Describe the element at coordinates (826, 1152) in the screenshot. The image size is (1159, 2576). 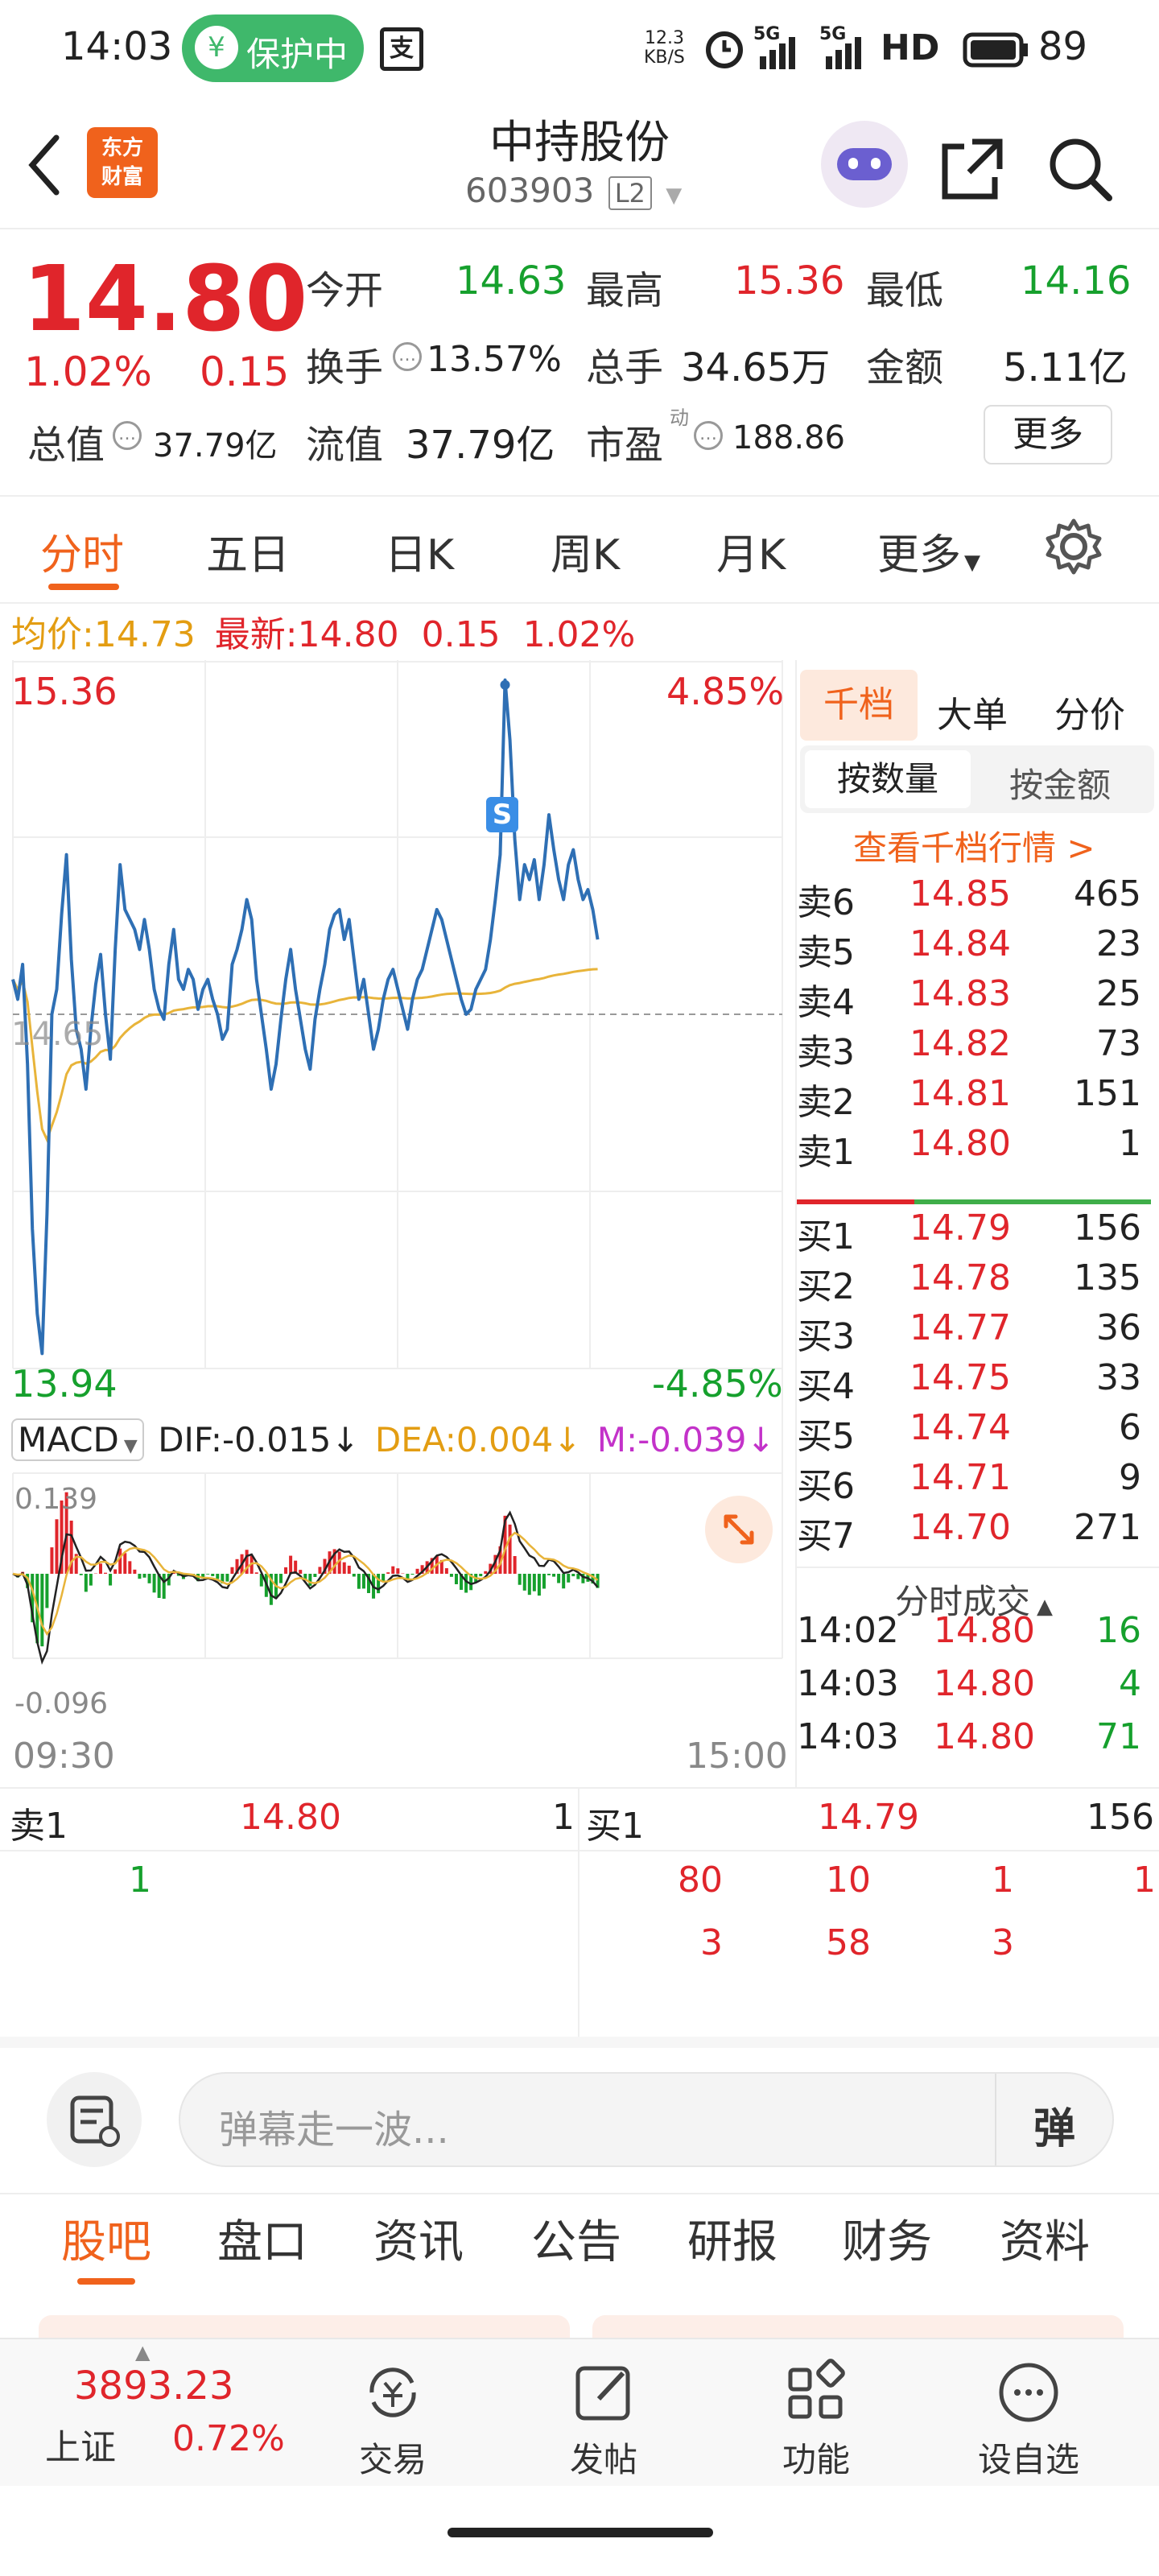
I see `ask-label: 卖1` at that location.